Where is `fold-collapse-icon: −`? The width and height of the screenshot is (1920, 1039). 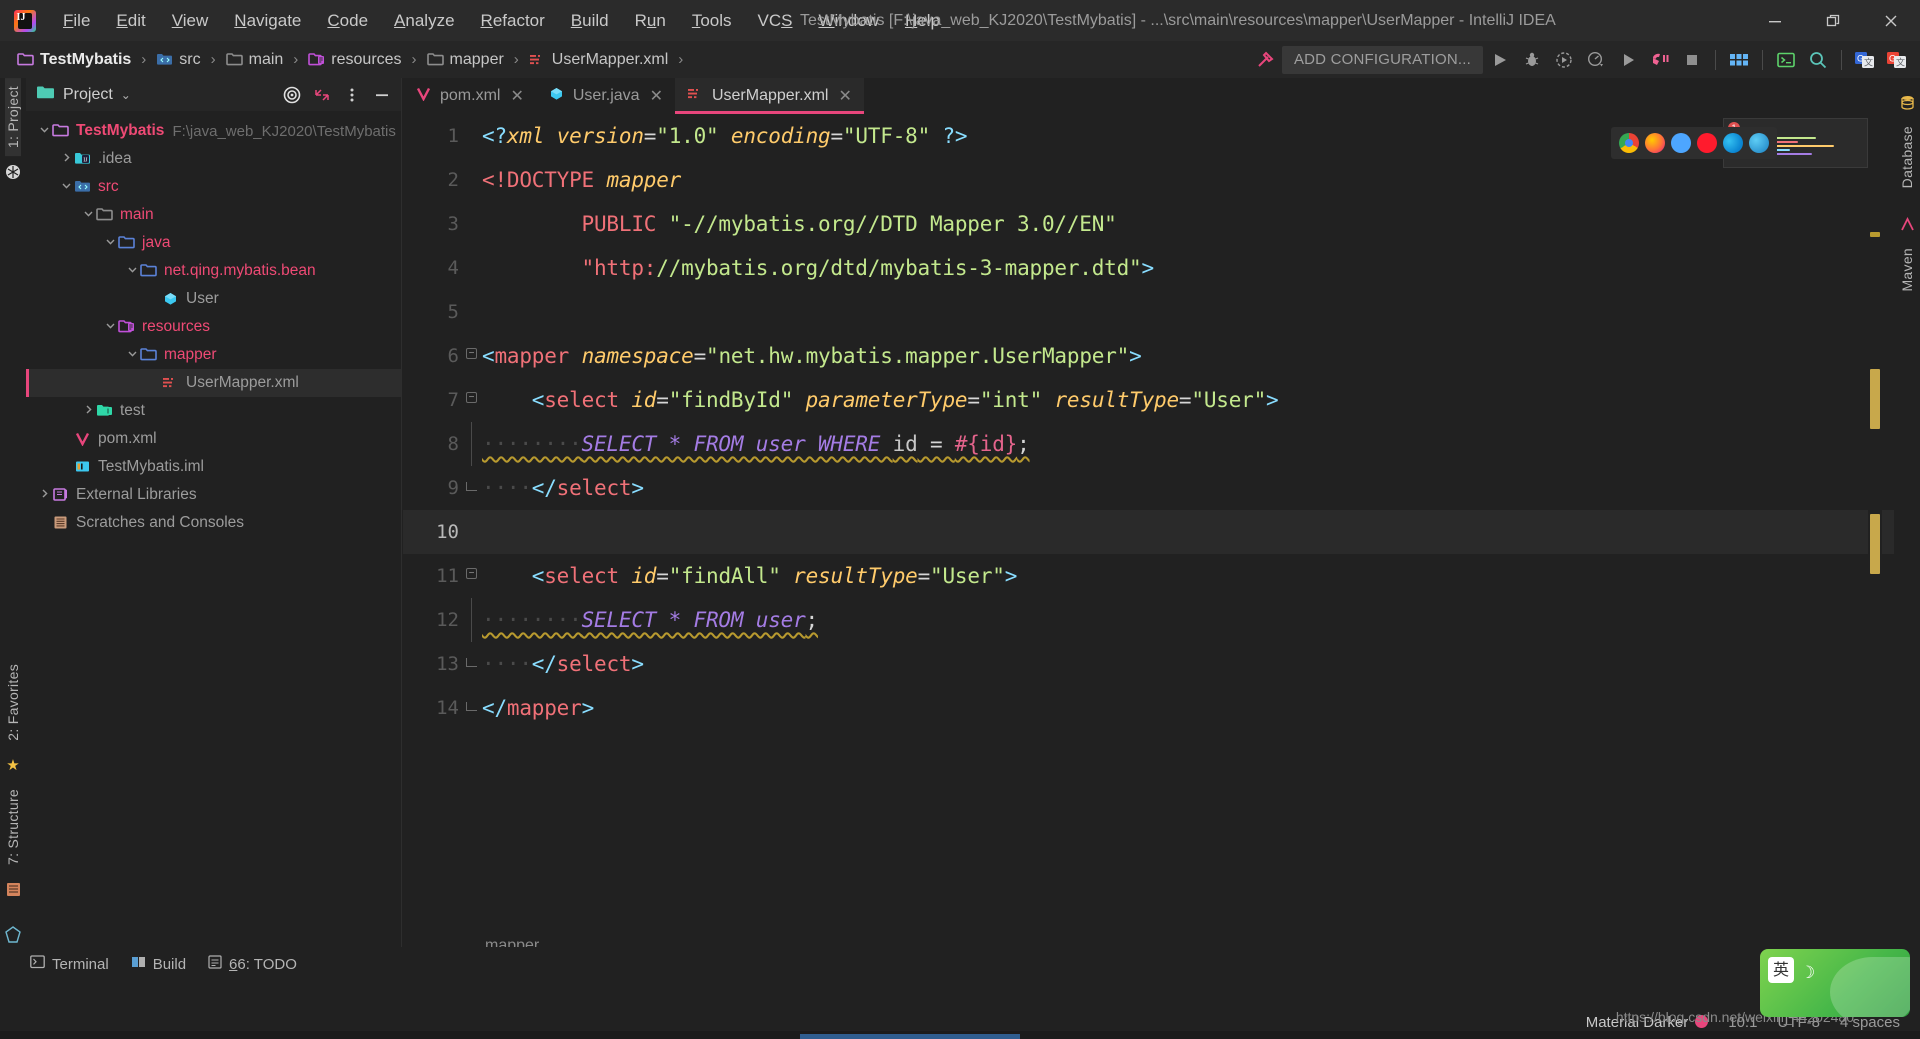 fold-collapse-icon: − is located at coordinates (471, 397).